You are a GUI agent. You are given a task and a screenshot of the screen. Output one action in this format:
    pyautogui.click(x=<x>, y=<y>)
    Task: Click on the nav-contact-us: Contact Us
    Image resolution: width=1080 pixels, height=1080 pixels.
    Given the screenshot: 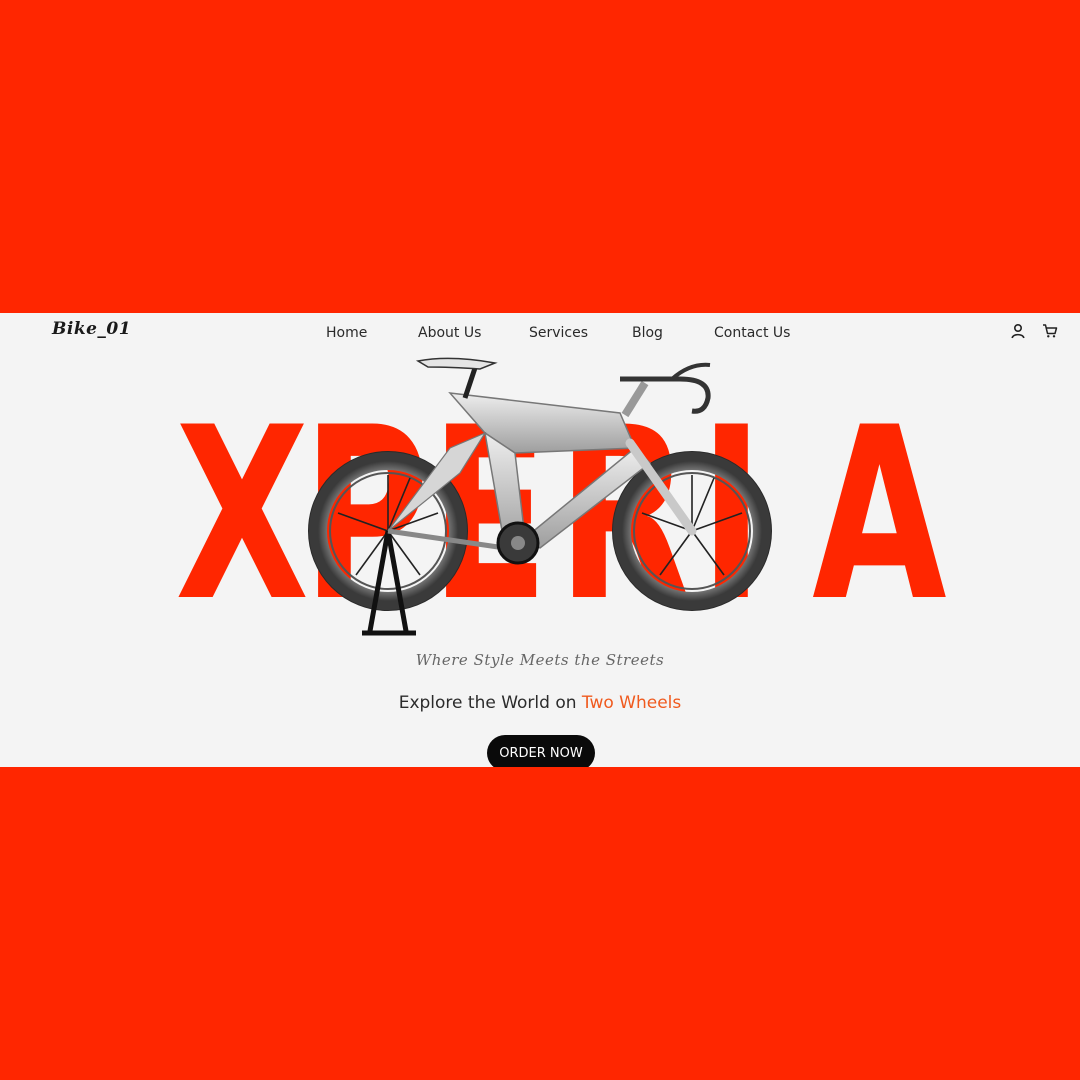 What is the action you would take?
    pyautogui.click(x=752, y=333)
    